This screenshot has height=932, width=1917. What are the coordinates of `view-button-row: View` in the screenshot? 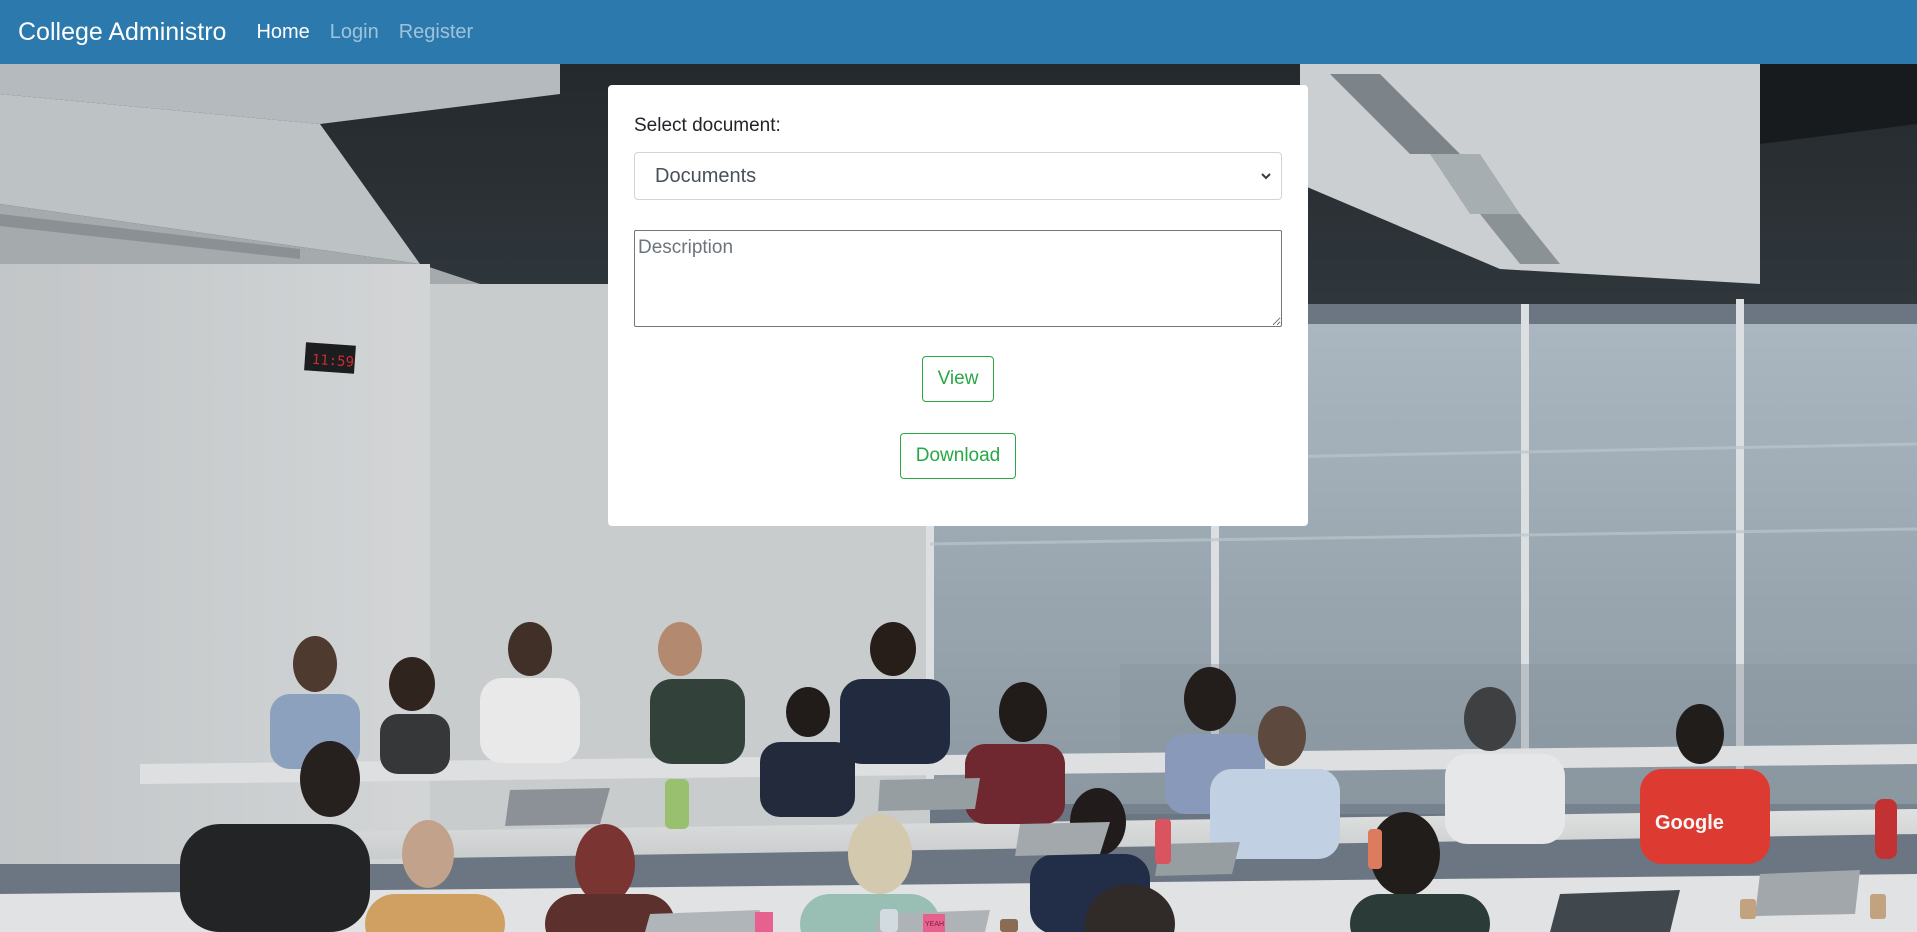 It's located at (958, 379).